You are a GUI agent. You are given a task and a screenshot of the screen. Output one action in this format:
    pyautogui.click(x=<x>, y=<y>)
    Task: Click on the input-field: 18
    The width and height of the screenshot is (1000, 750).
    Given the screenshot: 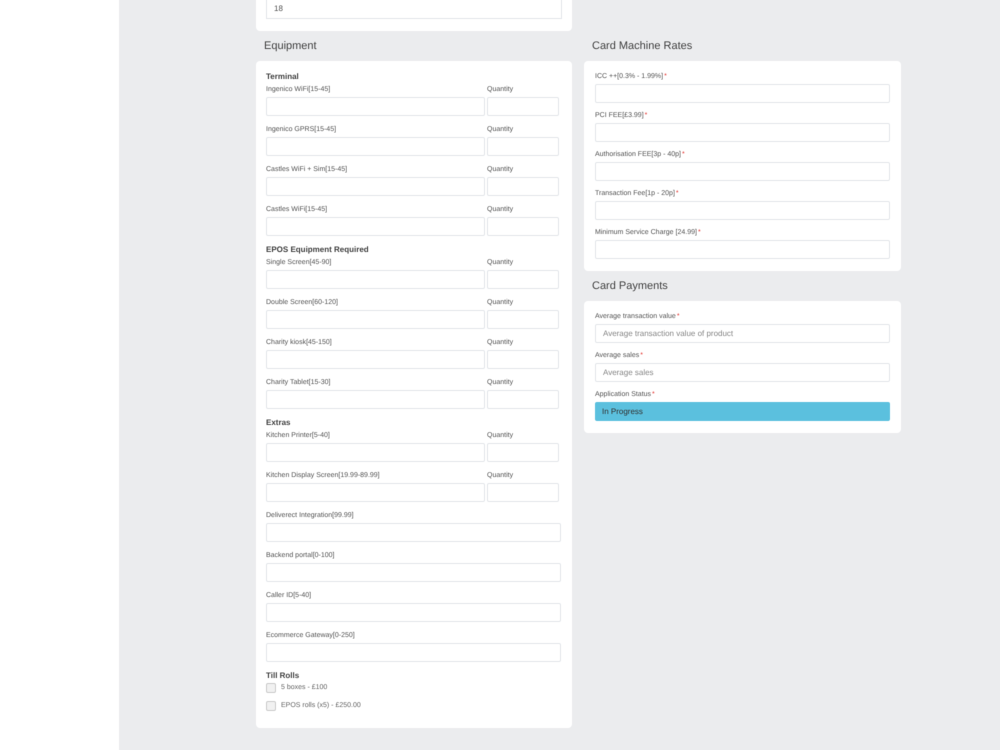 What is the action you would take?
    pyautogui.click(x=414, y=9)
    